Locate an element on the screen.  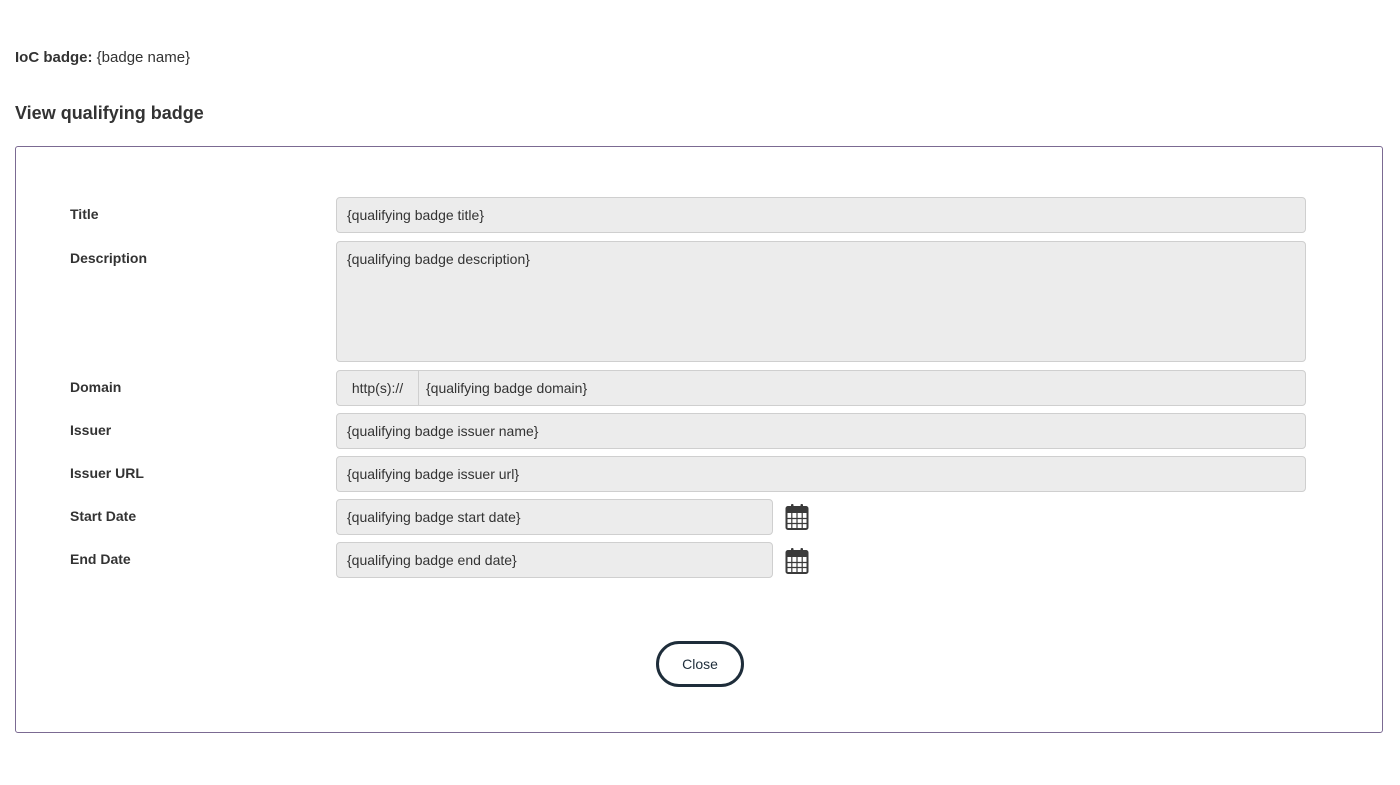
end-date-label: End Date is located at coordinates (100, 559).